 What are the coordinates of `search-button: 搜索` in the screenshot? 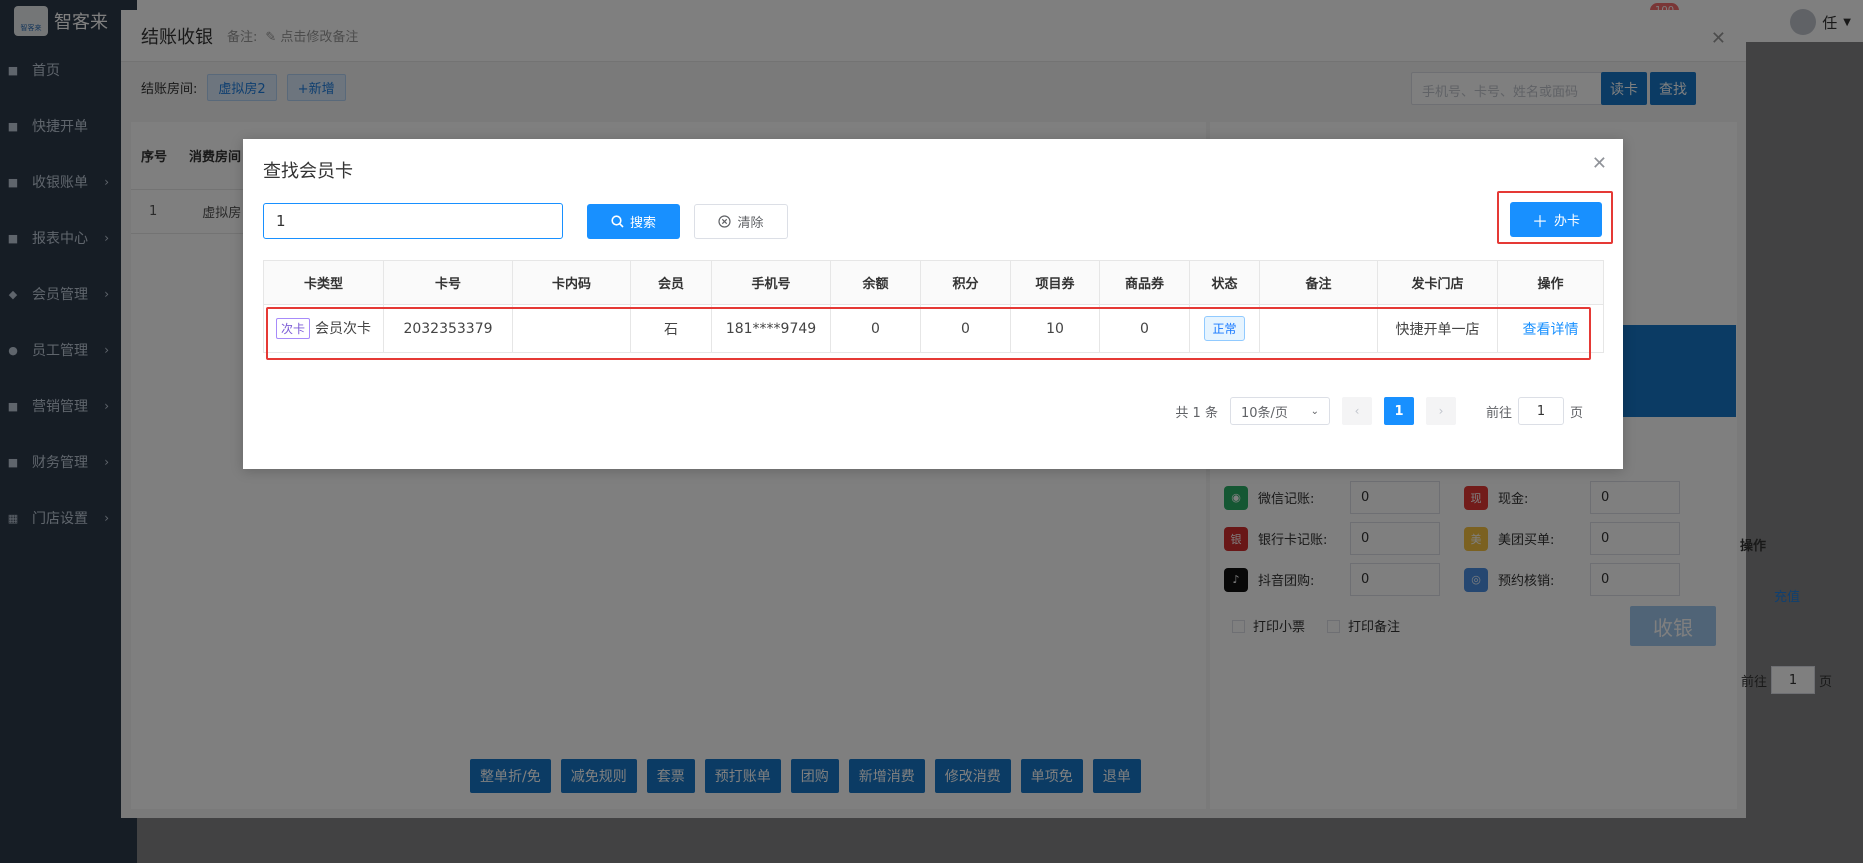 It's located at (633, 221).